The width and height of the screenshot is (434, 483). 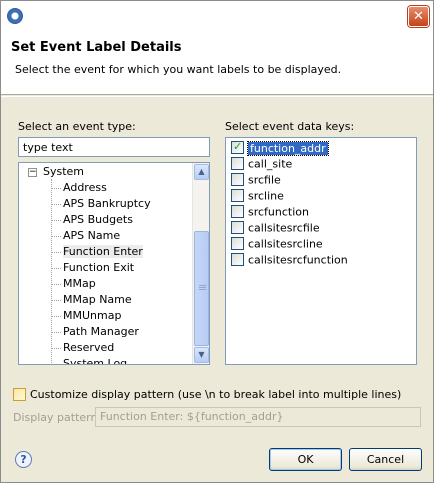 I want to click on tree-item: System Log, so click(x=95, y=360).